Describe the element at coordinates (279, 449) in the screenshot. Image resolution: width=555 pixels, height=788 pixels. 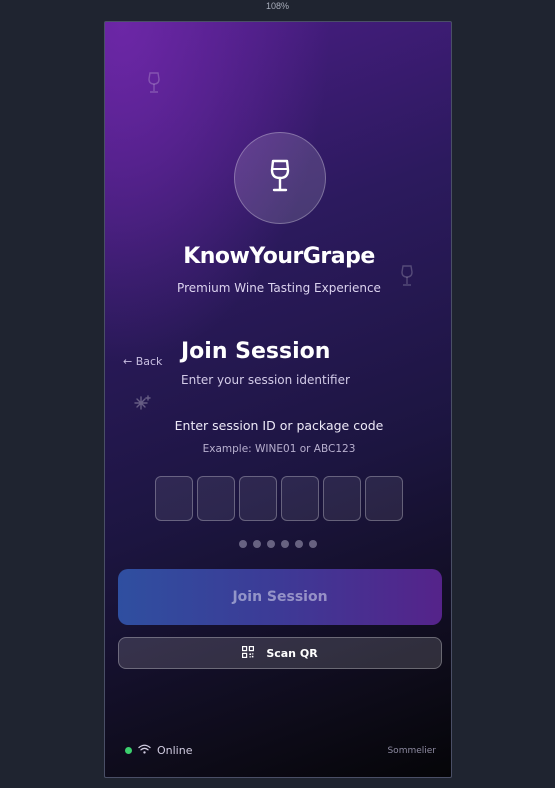
I see `code-example: Example: WINE01 or ABC123` at that location.